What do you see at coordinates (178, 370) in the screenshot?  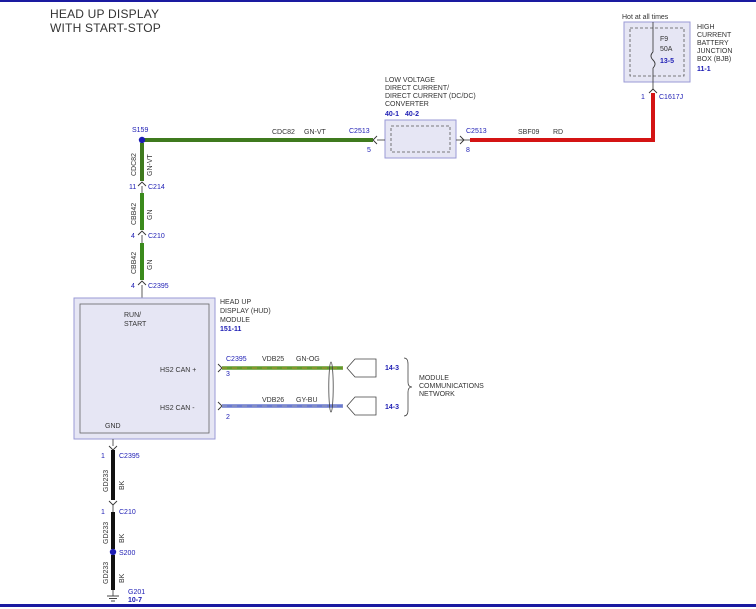 I see `hud-can-plus-label: HS2 CAN +` at bounding box center [178, 370].